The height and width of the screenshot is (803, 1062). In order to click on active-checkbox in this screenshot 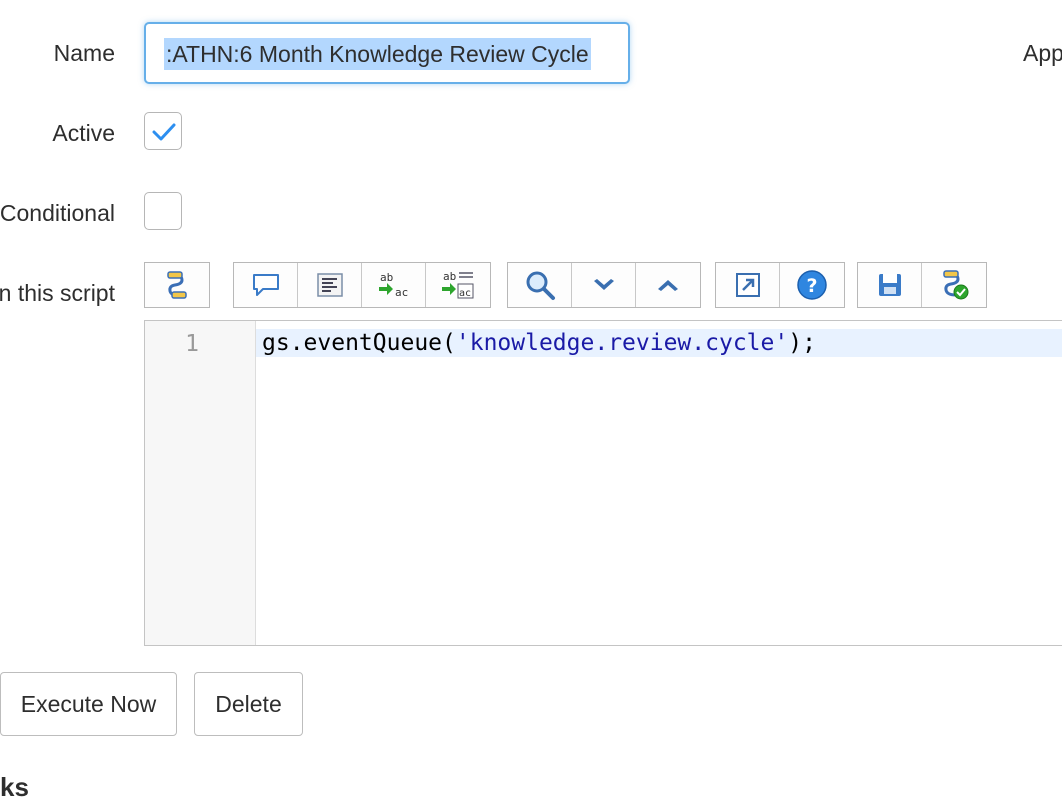, I will do `click(163, 131)`.